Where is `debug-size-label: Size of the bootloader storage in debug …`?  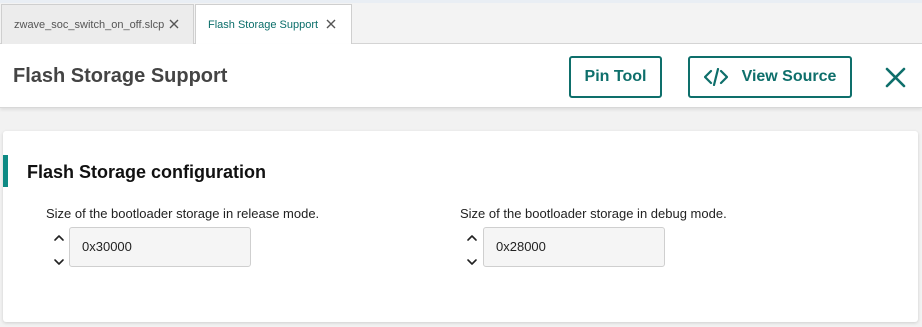
debug-size-label: Size of the bootloader storage in debug … is located at coordinates (593, 213).